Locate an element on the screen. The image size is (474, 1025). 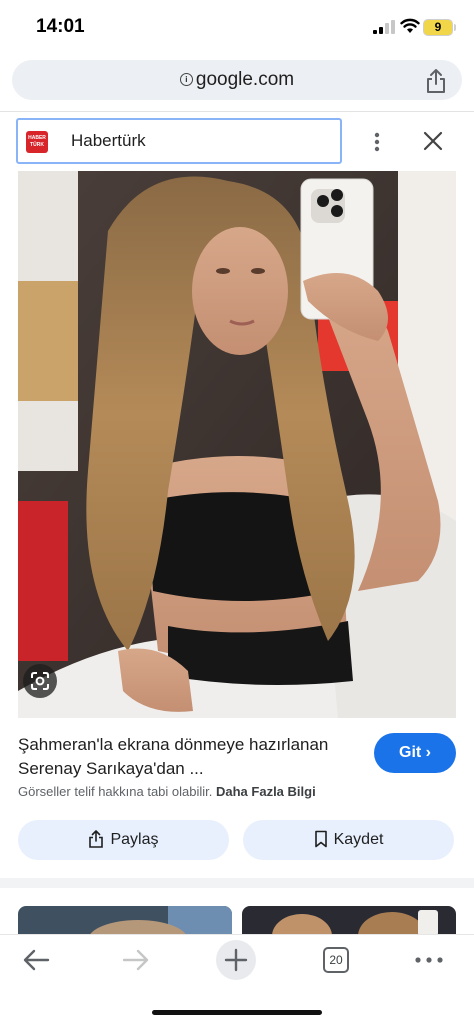
related-image-1-art is located at coordinates (125, 921).